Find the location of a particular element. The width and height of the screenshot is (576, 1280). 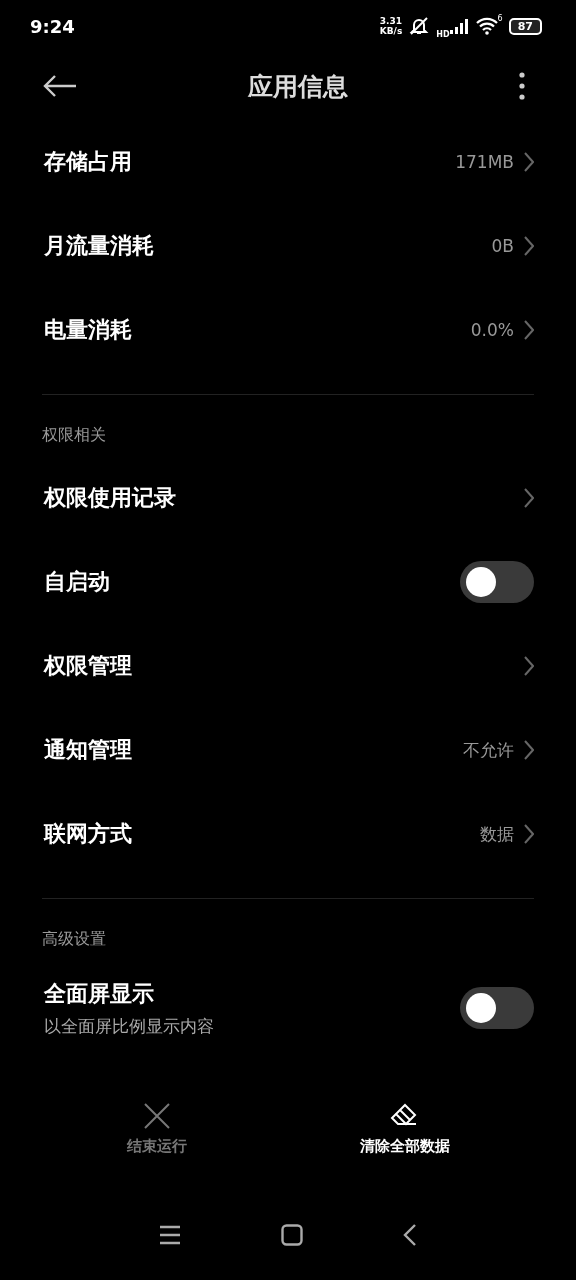

battery-indicator: 87 is located at coordinates (525, 26).